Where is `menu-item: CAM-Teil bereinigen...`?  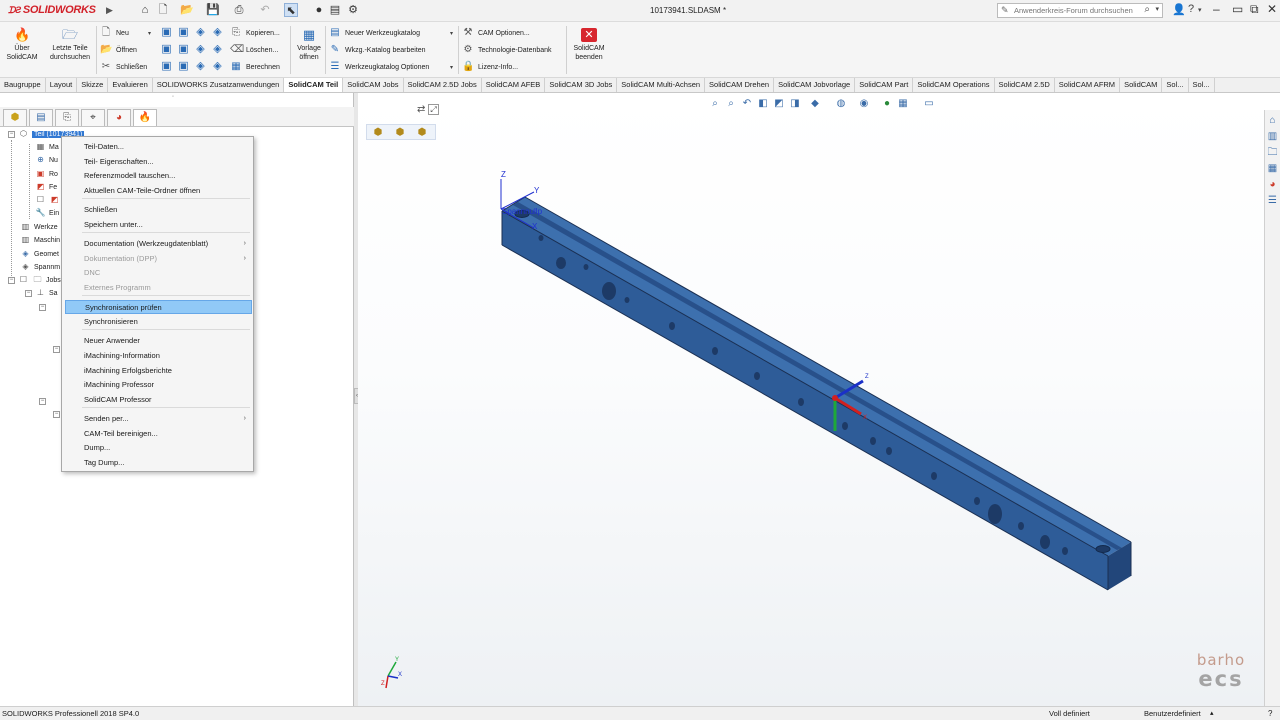
menu-item: CAM-Teil bereinigen... is located at coordinates (158, 434).